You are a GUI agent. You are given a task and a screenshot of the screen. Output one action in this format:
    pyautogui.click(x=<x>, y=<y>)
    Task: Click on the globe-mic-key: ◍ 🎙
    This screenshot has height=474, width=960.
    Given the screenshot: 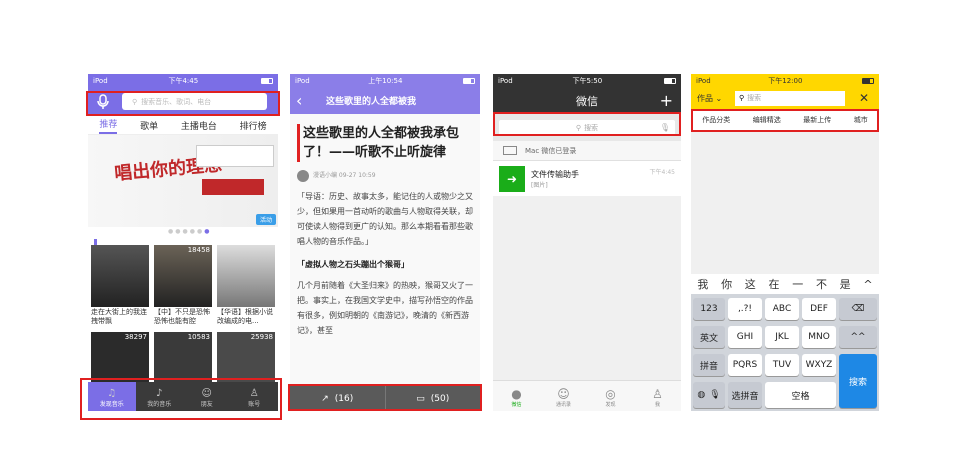 What is the action you would take?
    pyautogui.click(x=709, y=395)
    